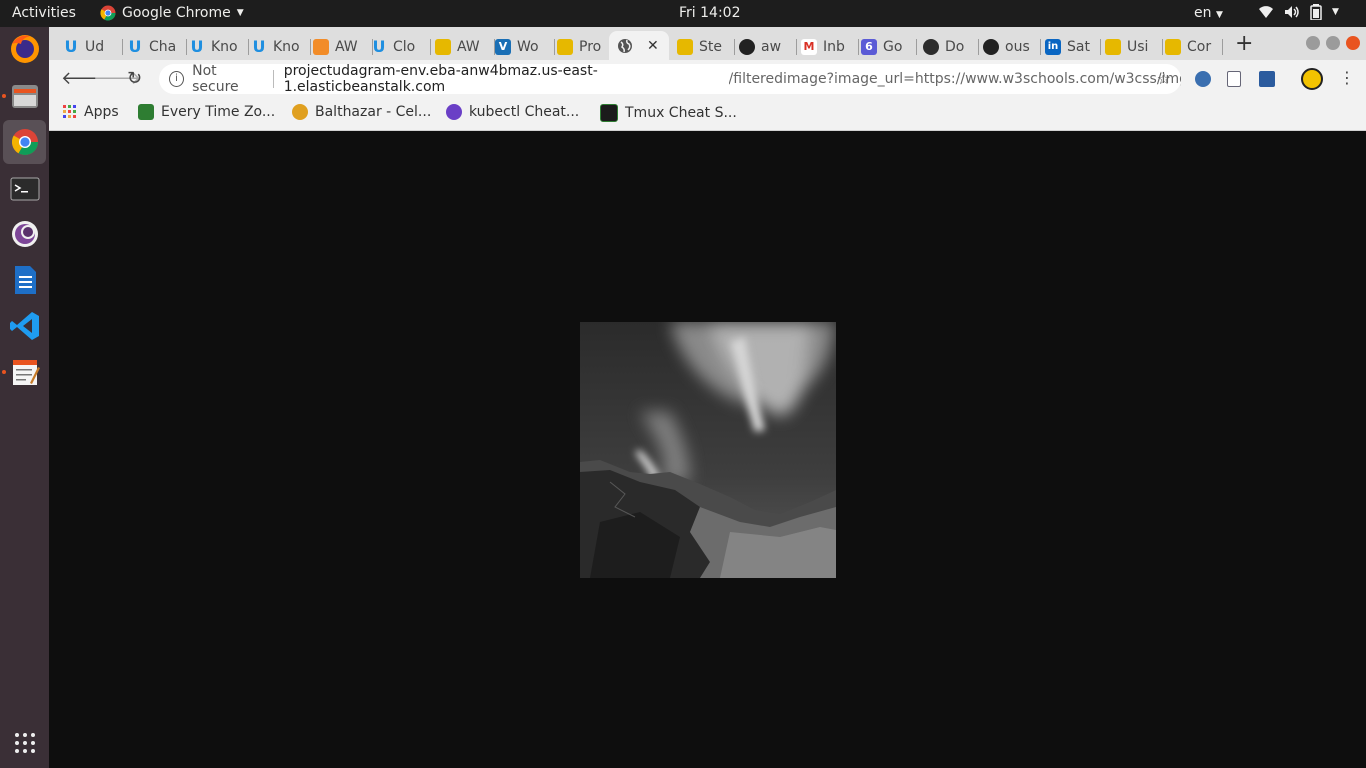 This screenshot has width=1366, height=768. I want to click on tab-title: Clo, so click(404, 46).